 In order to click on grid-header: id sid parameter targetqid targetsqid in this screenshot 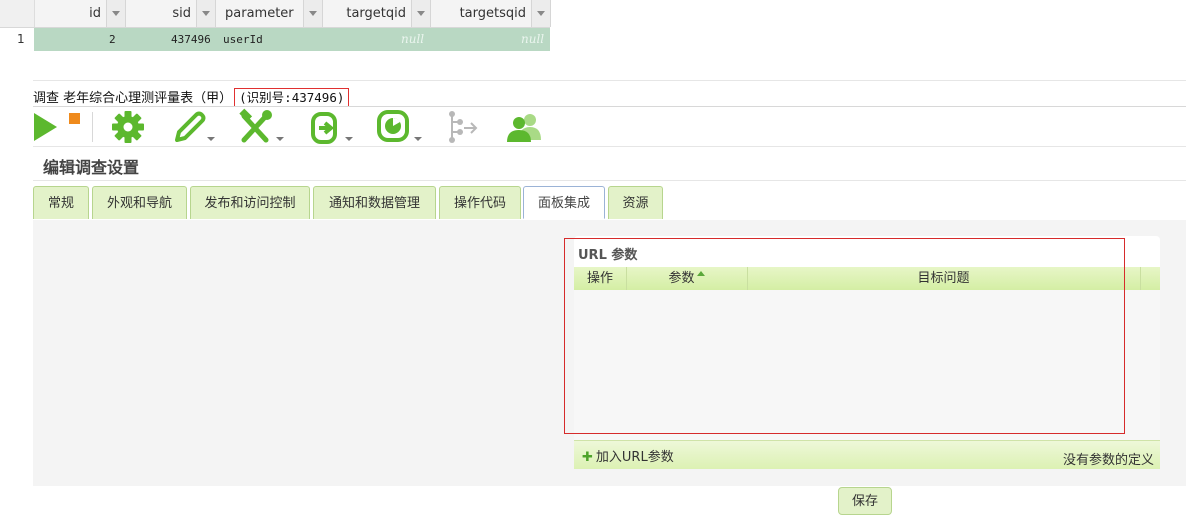, I will do `click(275, 14)`.